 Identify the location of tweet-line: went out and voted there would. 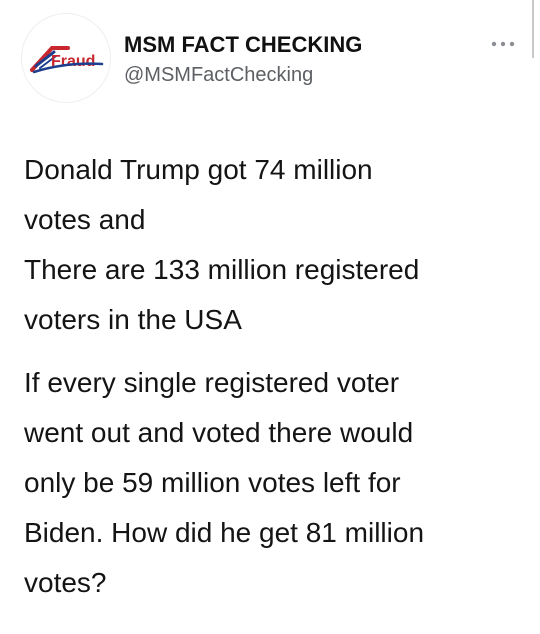
(219, 432).